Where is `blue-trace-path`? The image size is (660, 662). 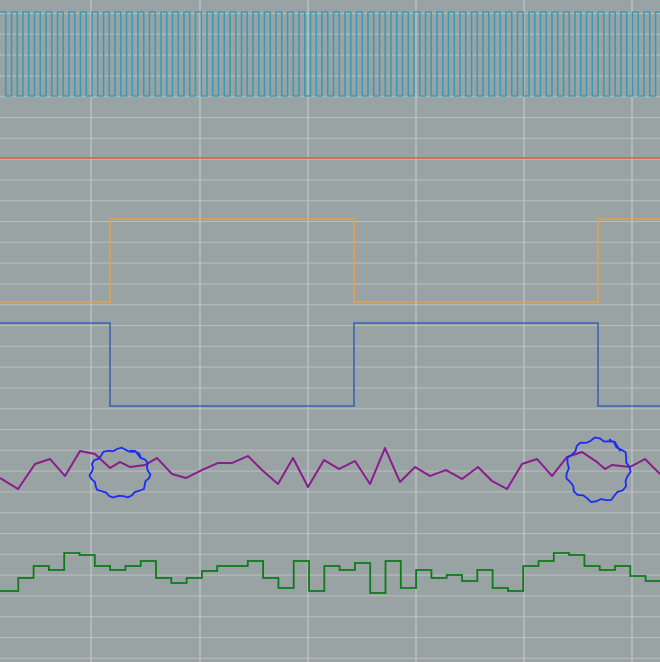 blue-trace-path is located at coordinates (330, 364).